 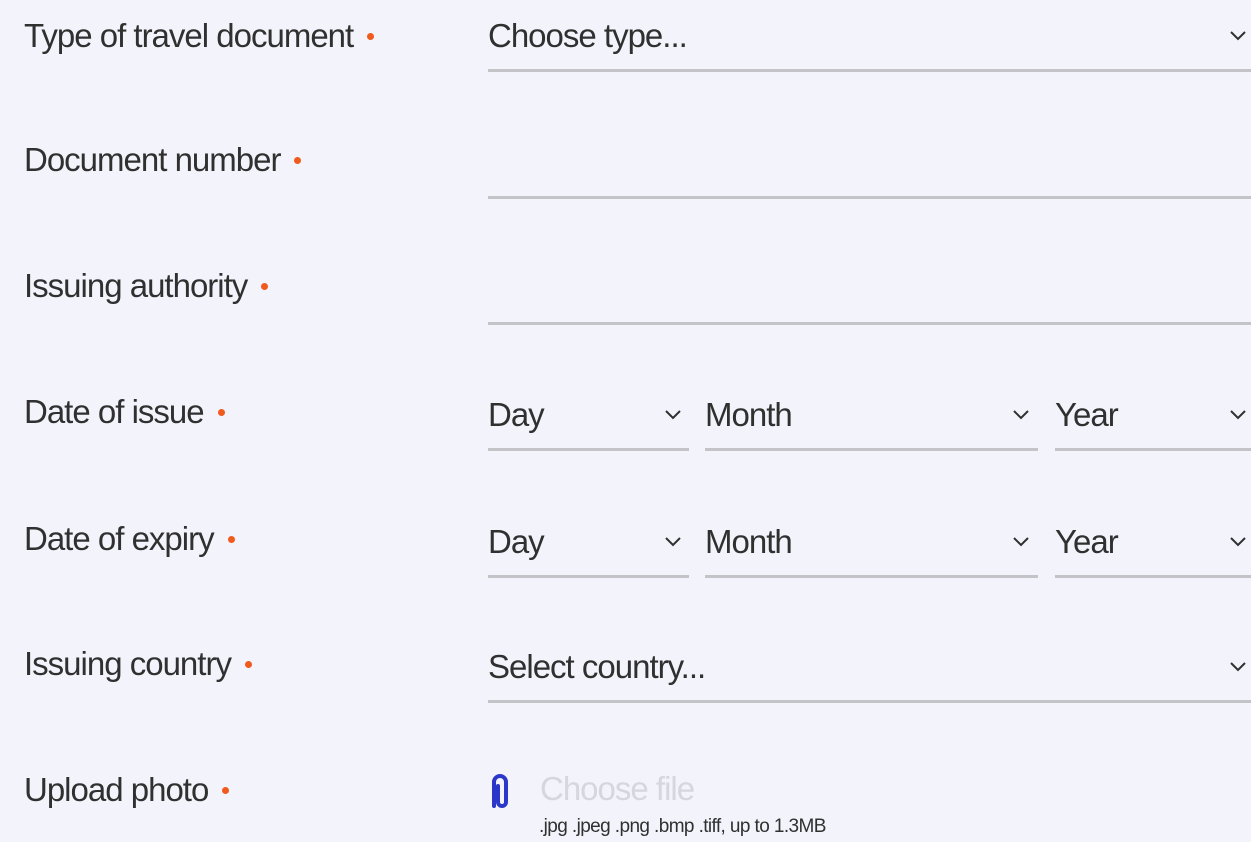 What do you see at coordinates (869, 163) in the screenshot?
I see `document-number-input` at bounding box center [869, 163].